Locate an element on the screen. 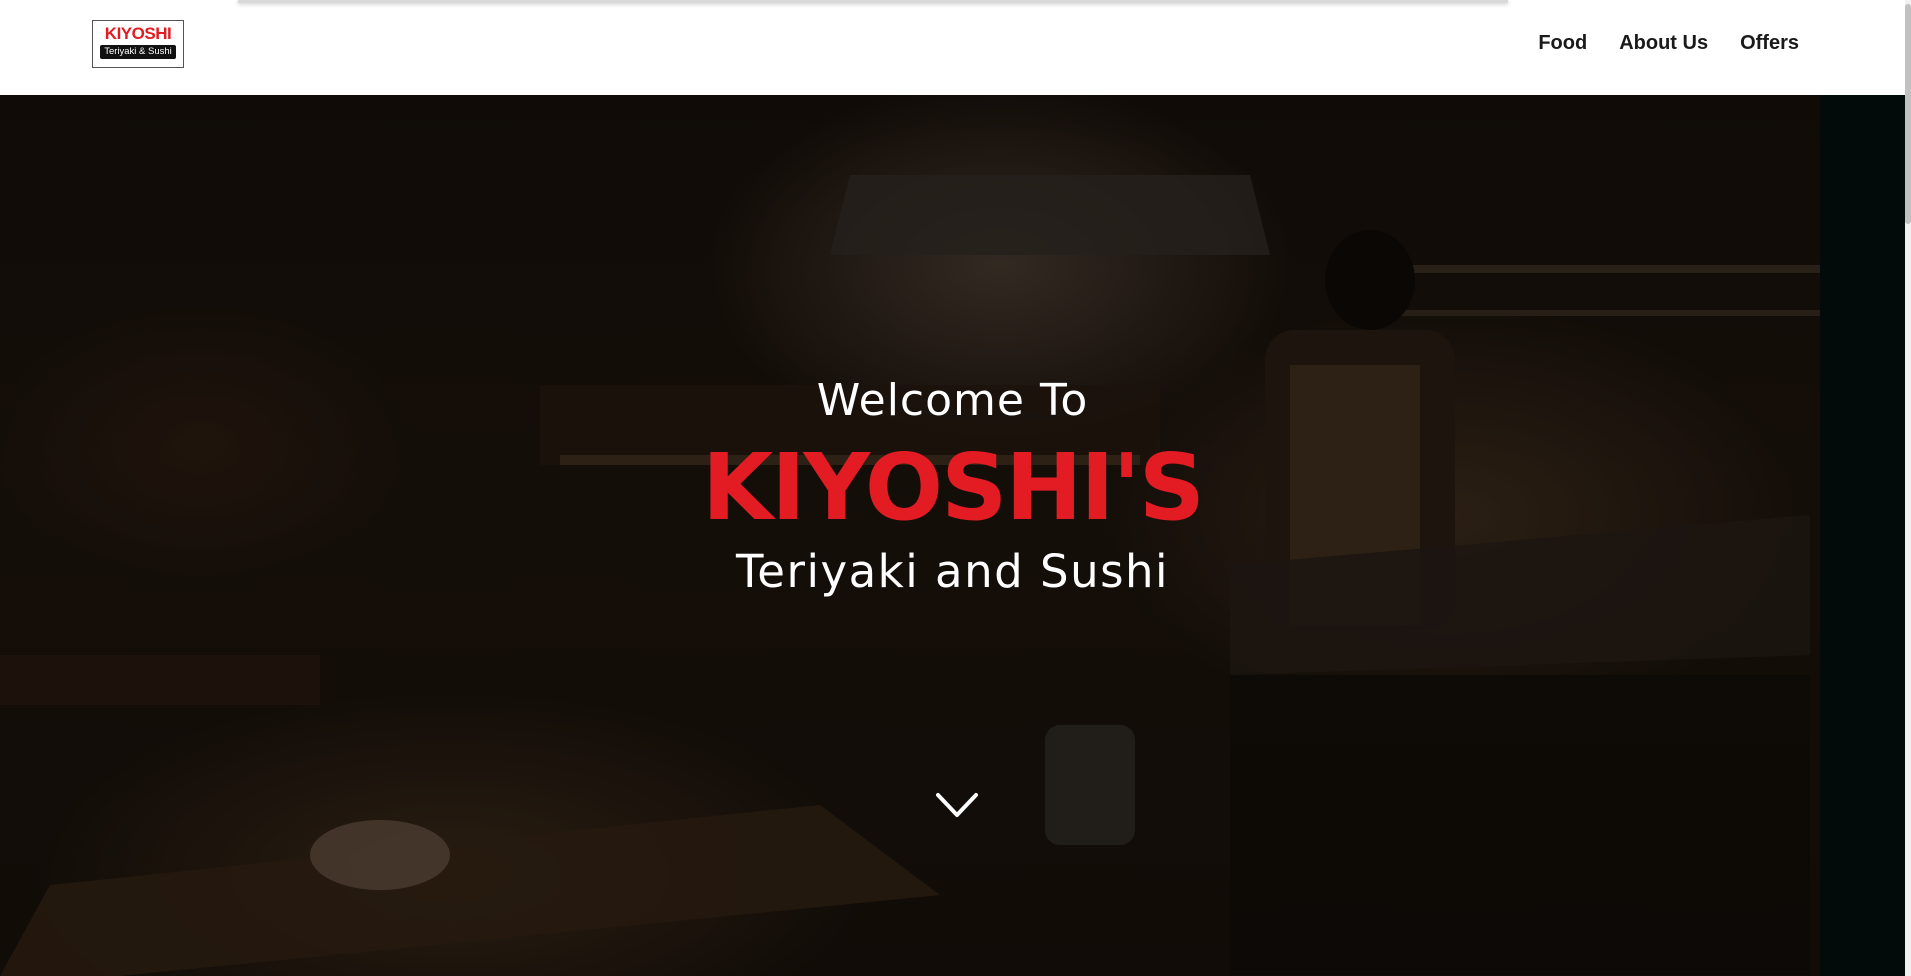 Image resolution: width=1911 pixels, height=976 pixels. logo-sub-text: Teriyaki & Sushi is located at coordinates (138, 52).